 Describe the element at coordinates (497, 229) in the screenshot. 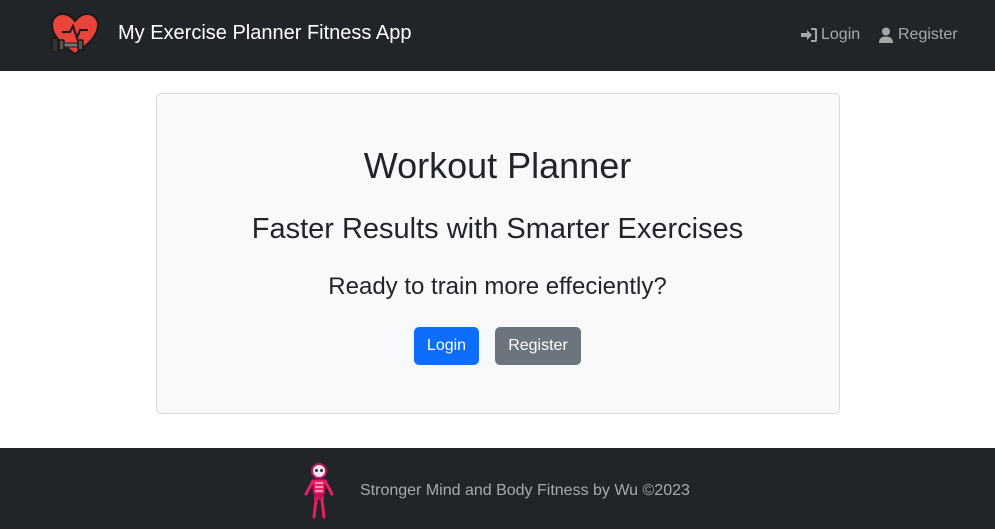

I see `hero-subtitle: Faster Results with Smarter Exercises` at that location.